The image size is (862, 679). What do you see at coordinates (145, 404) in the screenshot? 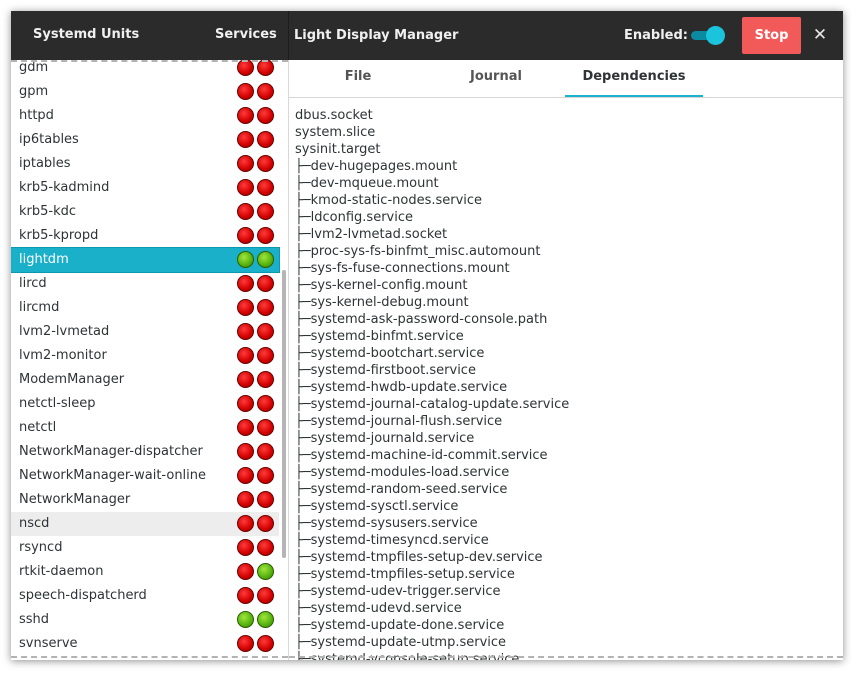
I see `unit-row: netctl-sleep` at bounding box center [145, 404].